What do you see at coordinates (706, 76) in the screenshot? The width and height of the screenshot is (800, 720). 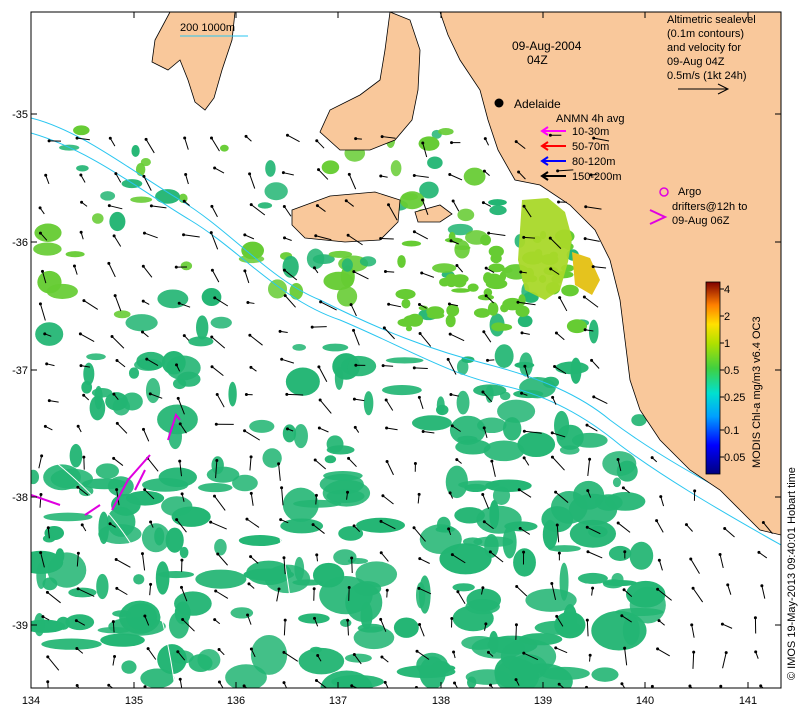 I see `svg-text: 0.5m/s (1kt 24h)` at bounding box center [706, 76].